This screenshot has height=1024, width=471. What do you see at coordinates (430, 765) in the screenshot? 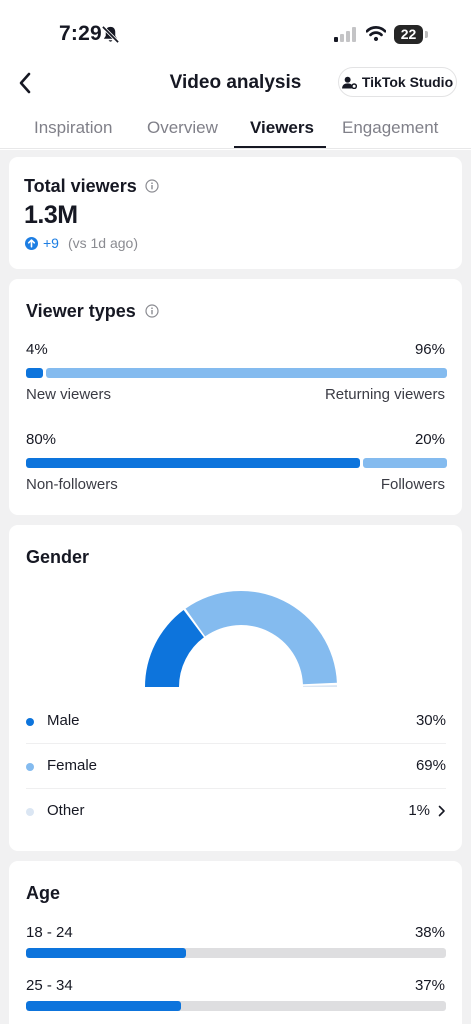
I see `female-value: 69%` at bounding box center [430, 765].